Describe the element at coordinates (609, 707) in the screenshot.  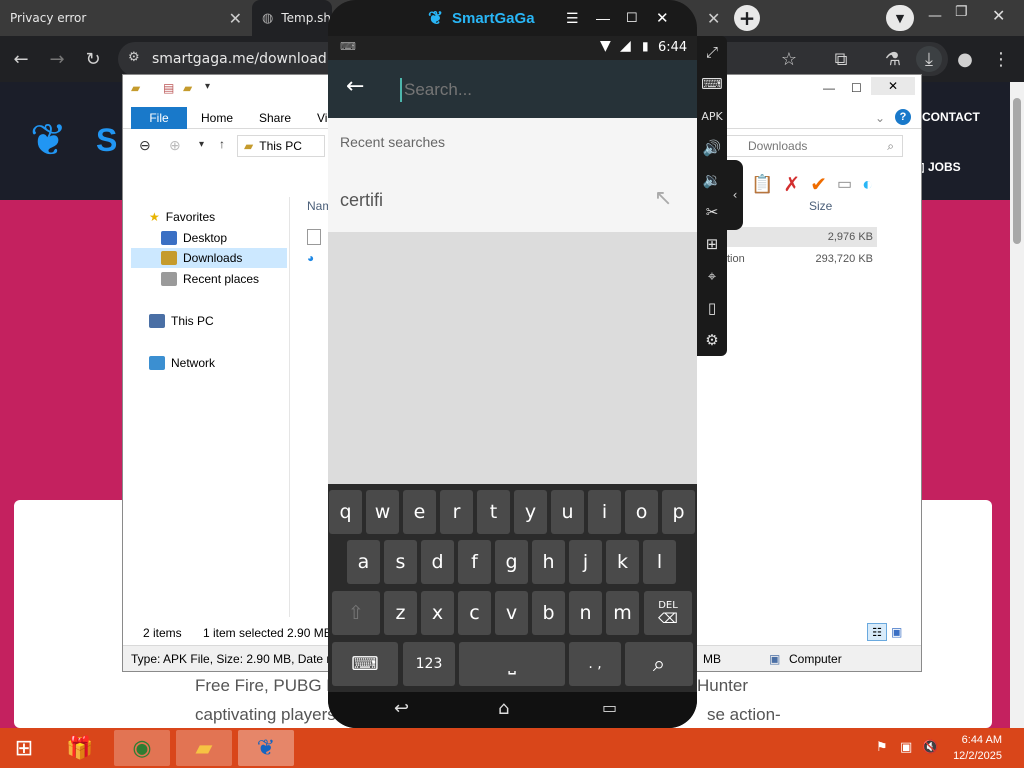
I see `nav-recents-icon: ▭` at that location.